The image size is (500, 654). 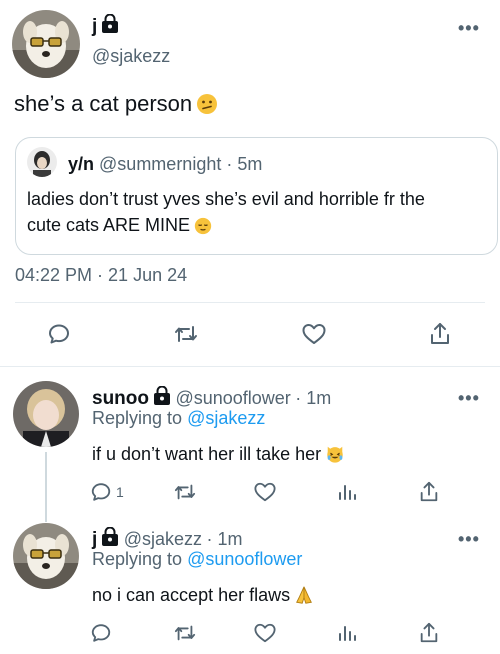 What do you see at coordinates (207, 104) in the screenshot?
I see `face-with-diagonal-mouth-icon` at bounding box center [207, 104].